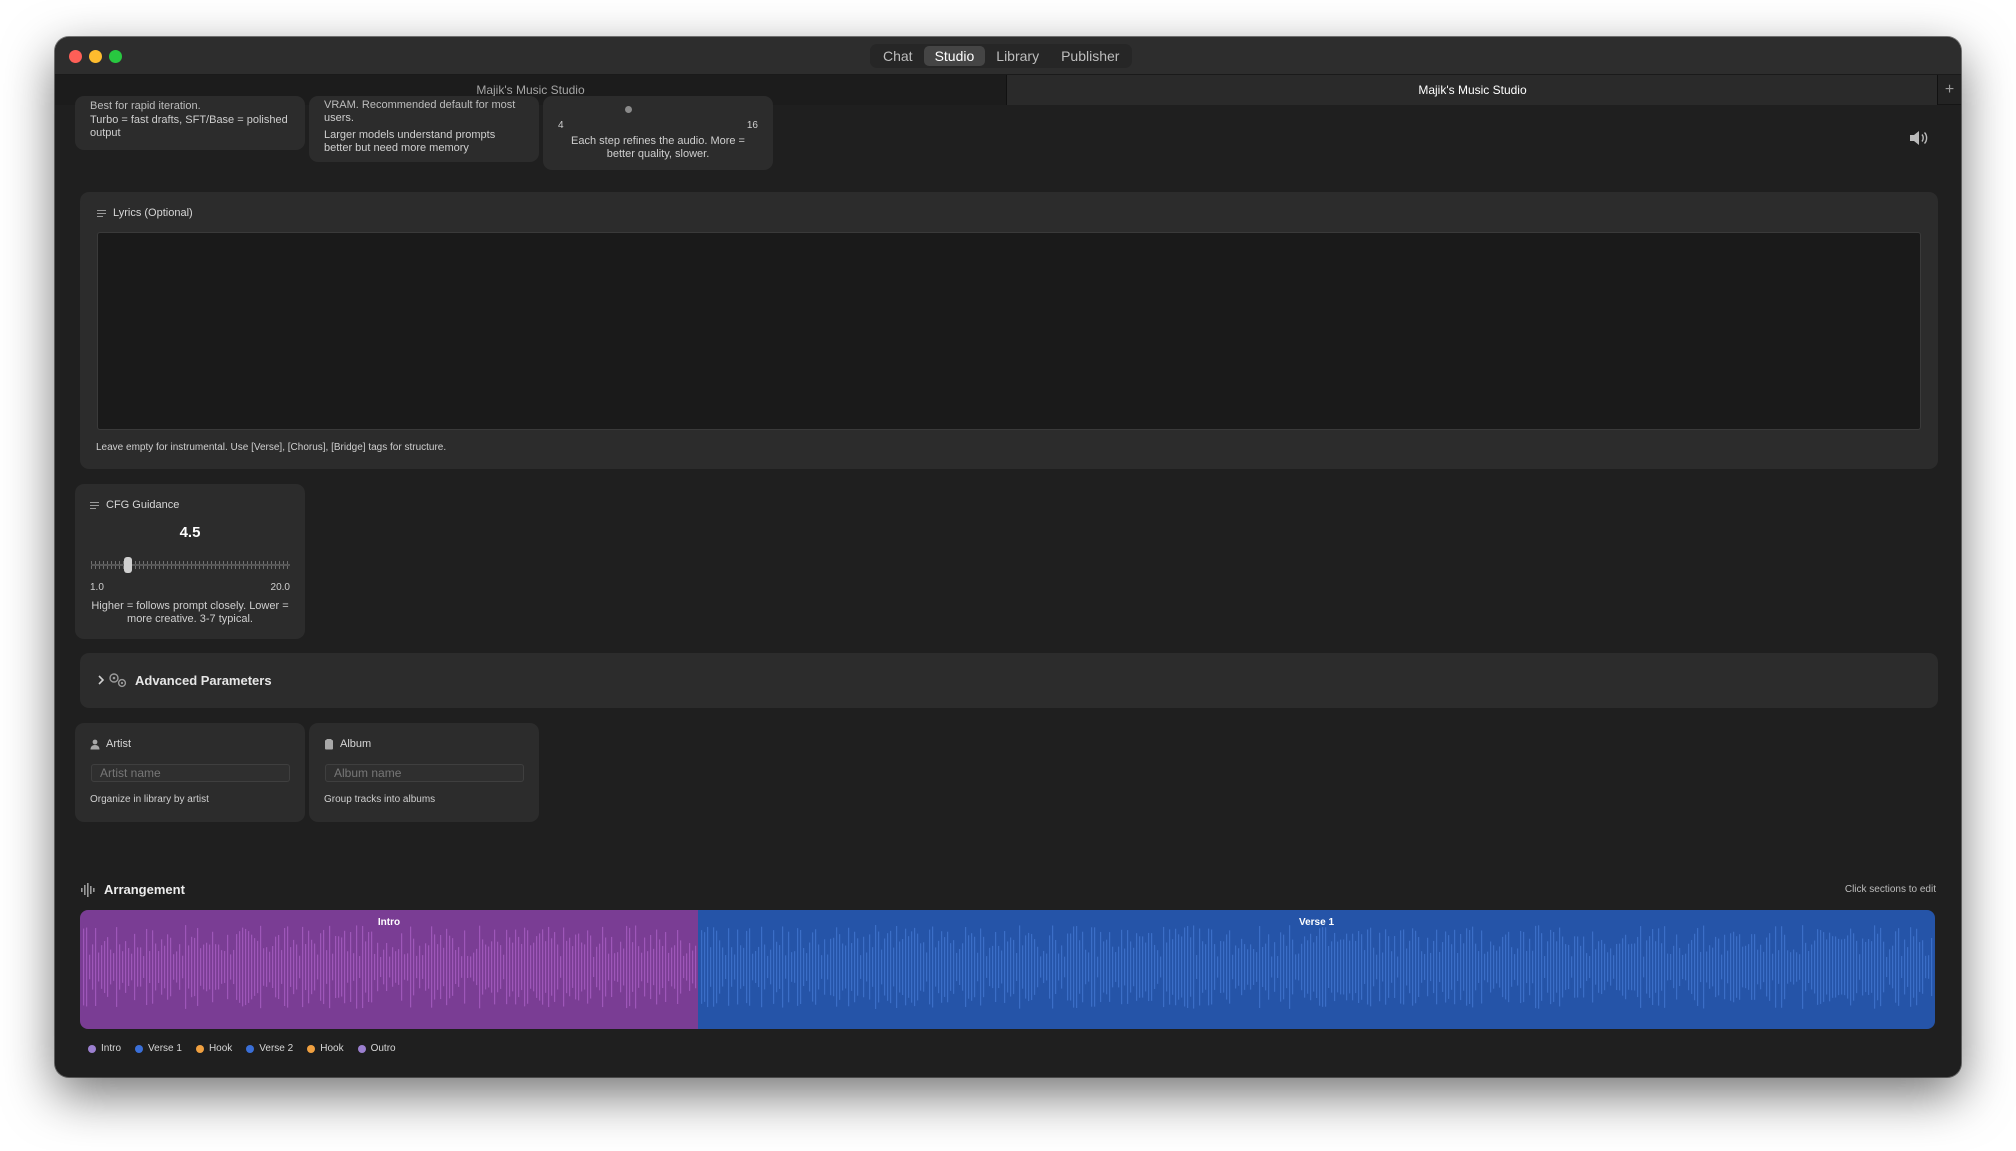 The width and height of the screenshot is (2016, 1151). I want to click on advanced-parameters-label: Advanced Parameters, so click(203, 680).